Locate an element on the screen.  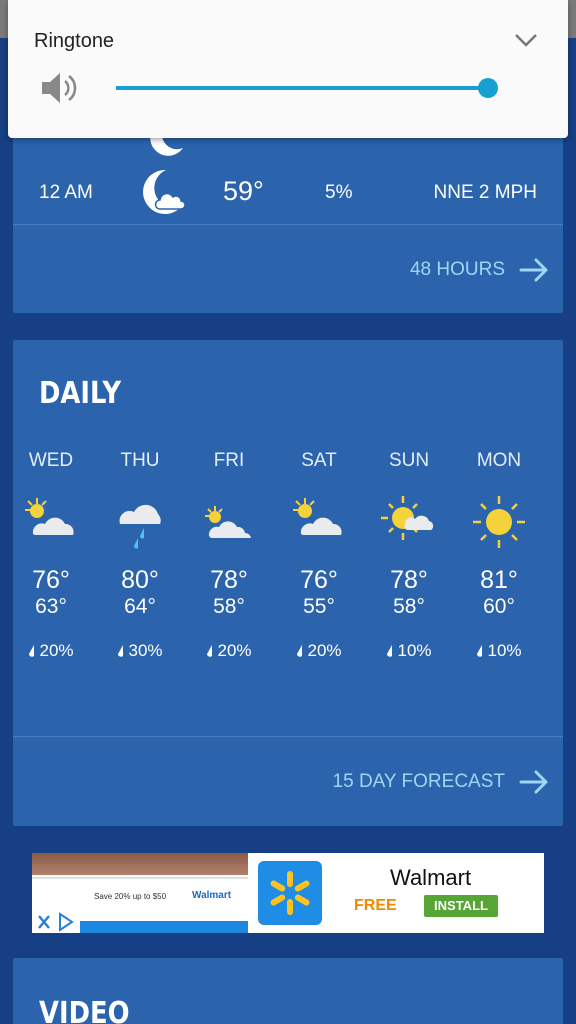
day-low: 64° is located at coordinates (140, 606).